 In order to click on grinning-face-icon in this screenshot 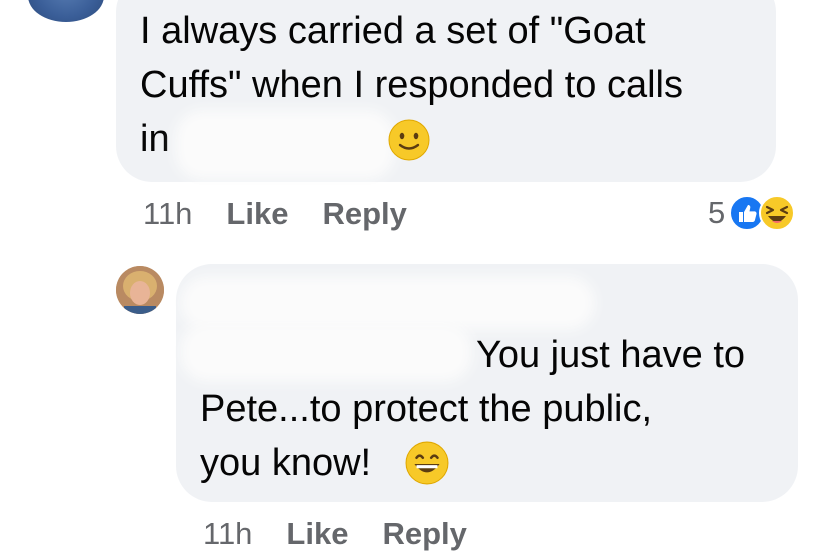, I will do `click(427, 463)`.